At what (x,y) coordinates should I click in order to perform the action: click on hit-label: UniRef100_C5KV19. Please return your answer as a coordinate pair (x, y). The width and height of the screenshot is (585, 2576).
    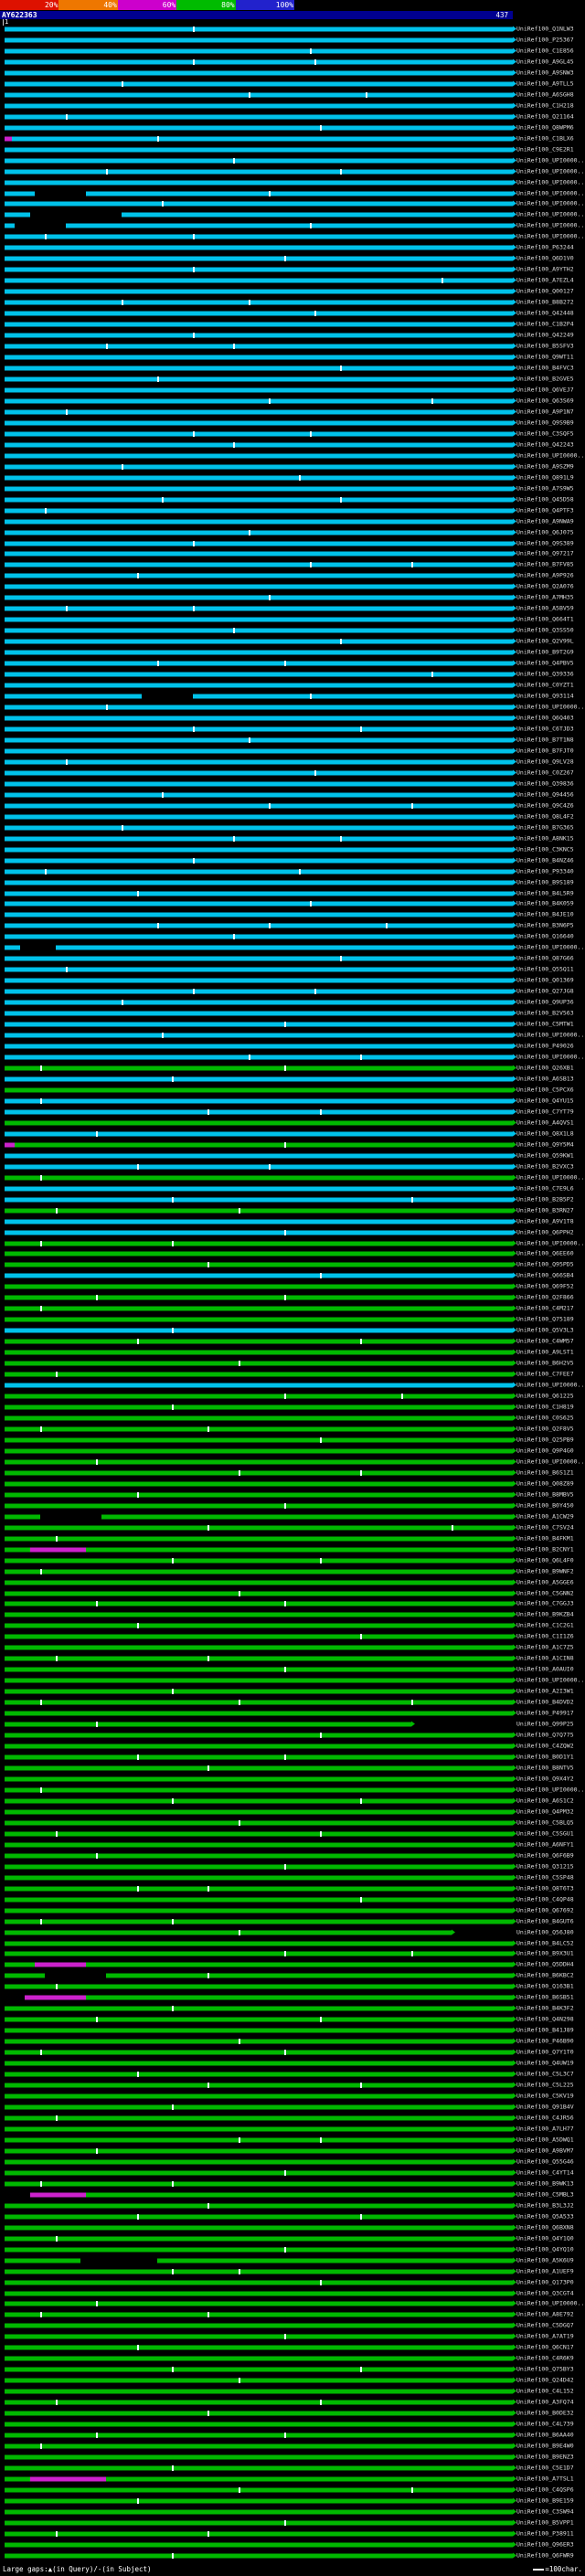
    Looking at the image, I should click on (545, 2096).